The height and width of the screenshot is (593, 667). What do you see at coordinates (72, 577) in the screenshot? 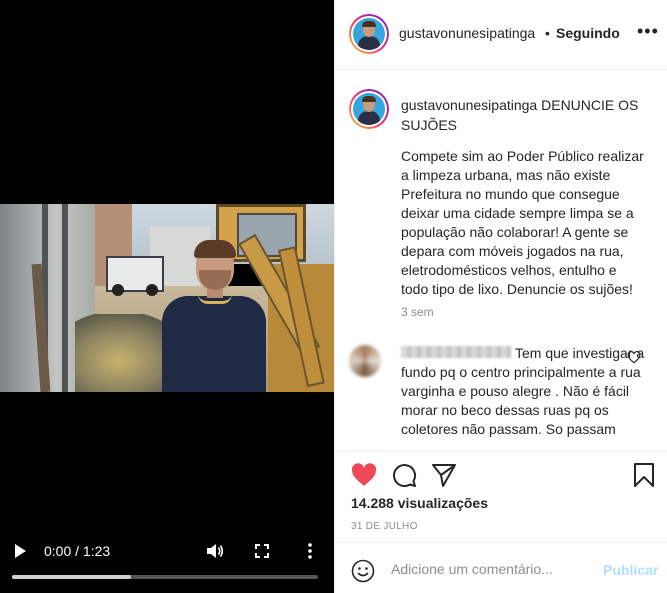
I see `video-progress-fill` at bounding box center [72, 577].